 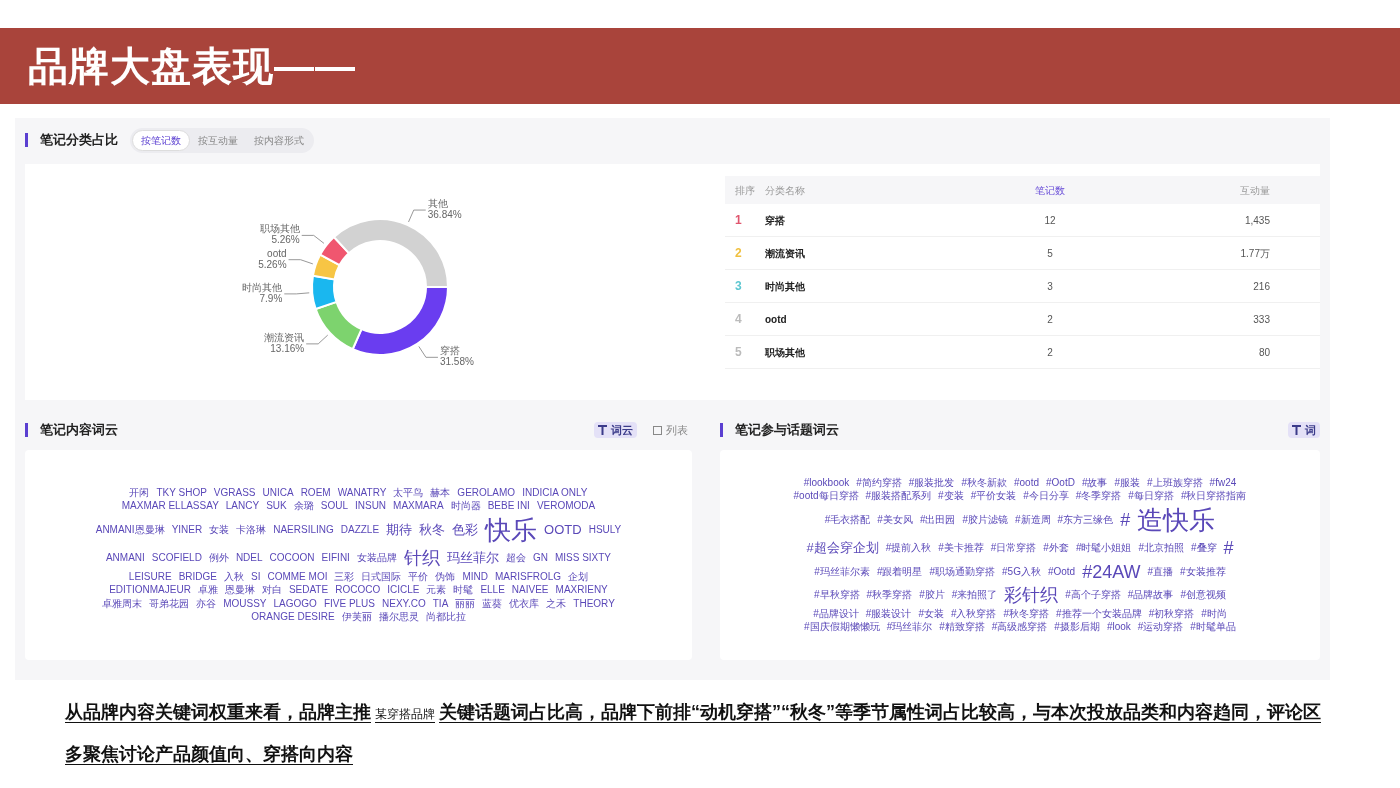 I want to click on list-tab: 列表, so click(x=670, y=430).